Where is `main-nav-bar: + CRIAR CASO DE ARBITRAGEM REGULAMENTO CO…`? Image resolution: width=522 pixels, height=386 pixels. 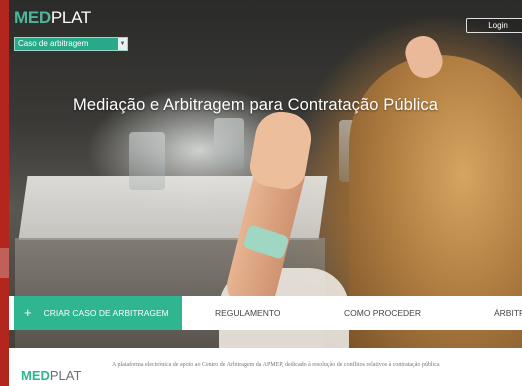 main-nav-bar: + CRIAR CASO DE ARBITRAGEM REGULAMENTO CO… is located at coordinates (265, 313).